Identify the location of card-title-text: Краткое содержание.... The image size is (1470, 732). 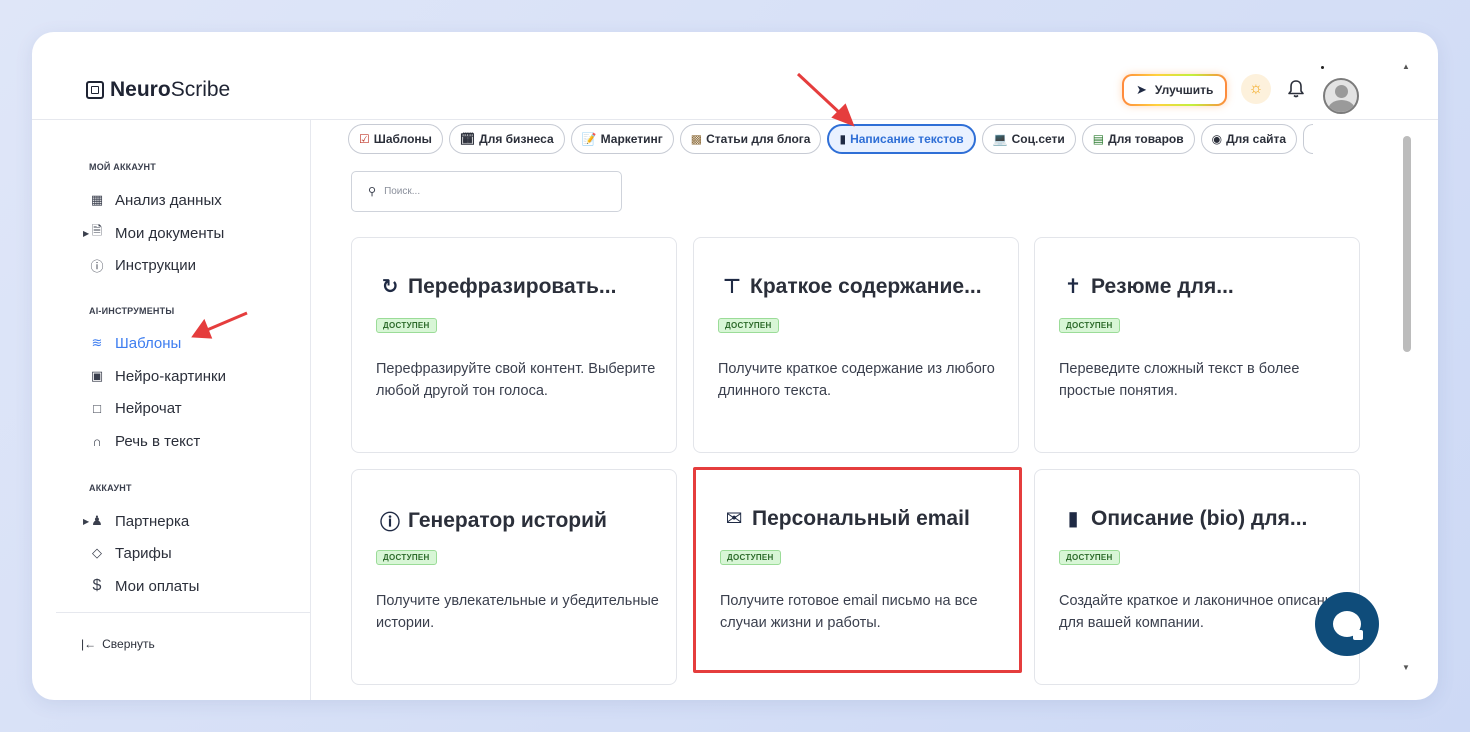
(866, 286).